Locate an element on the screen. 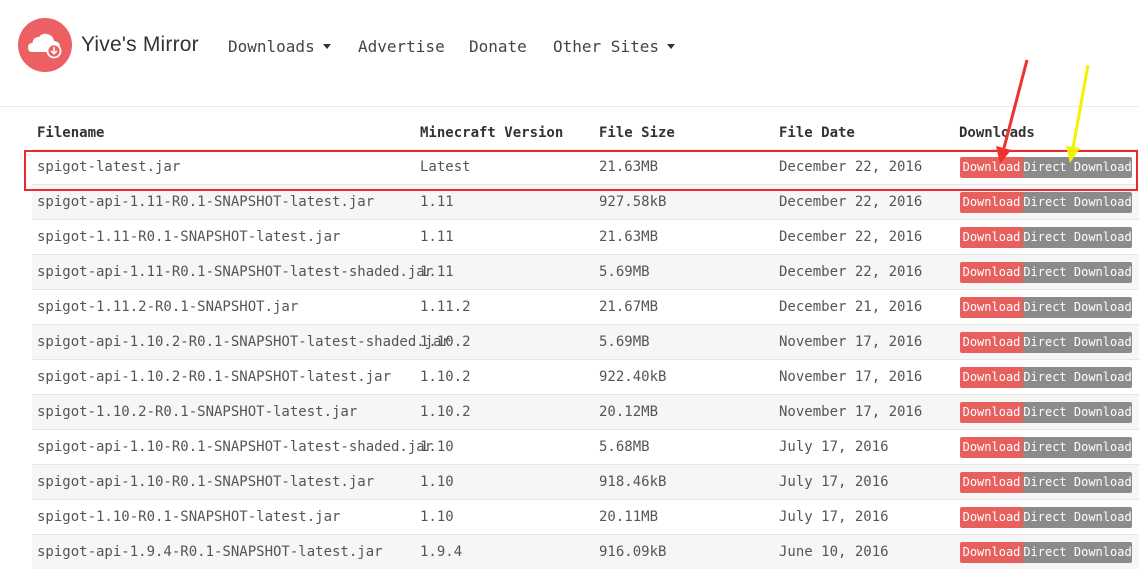  nav-other-sites: Other Sites is located at coordinates (614, 46).